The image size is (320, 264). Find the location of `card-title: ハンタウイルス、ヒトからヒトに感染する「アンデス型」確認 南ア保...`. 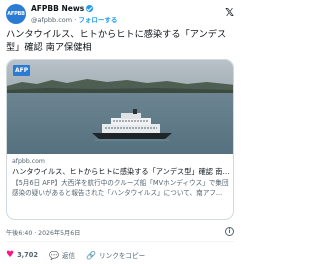

card-title: ハンタウイルス、ヒトからヒトに感染する「アンデス型」確認 南ア保... is located at coordinates (121, 172).